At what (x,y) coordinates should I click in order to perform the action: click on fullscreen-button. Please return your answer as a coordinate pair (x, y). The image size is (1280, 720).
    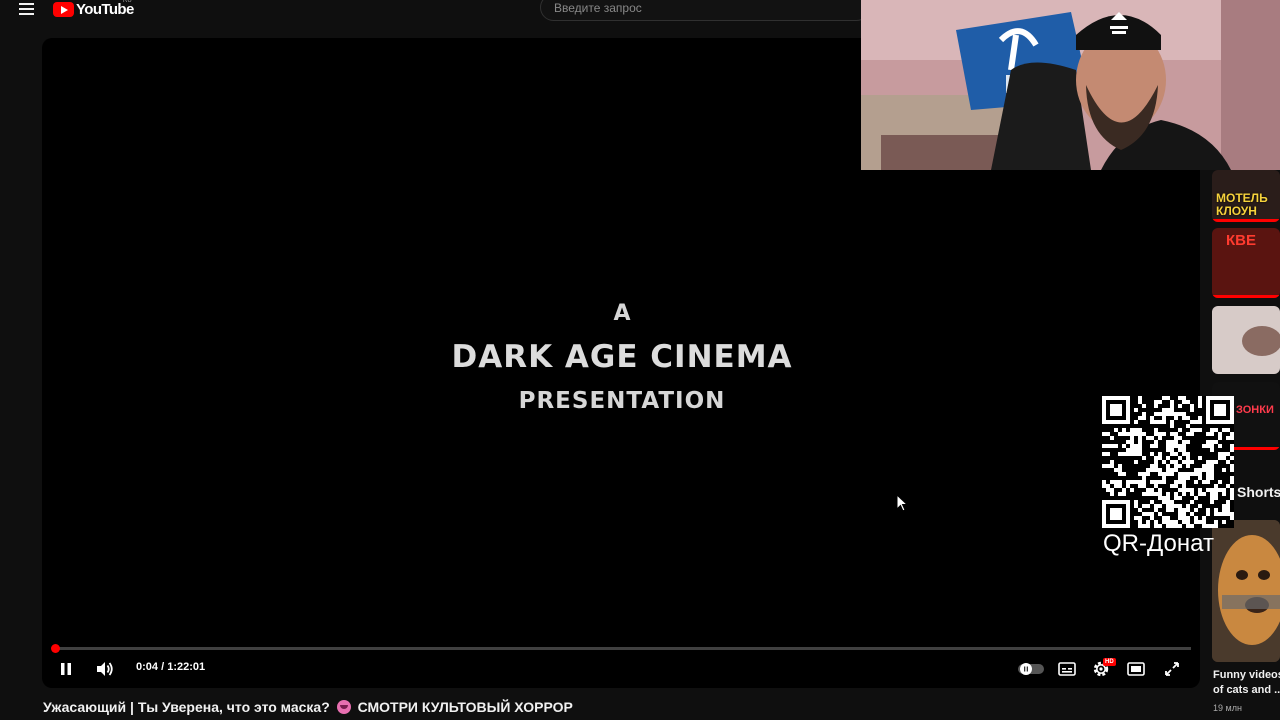
    Looking at the image, I should click on (1172, 669).